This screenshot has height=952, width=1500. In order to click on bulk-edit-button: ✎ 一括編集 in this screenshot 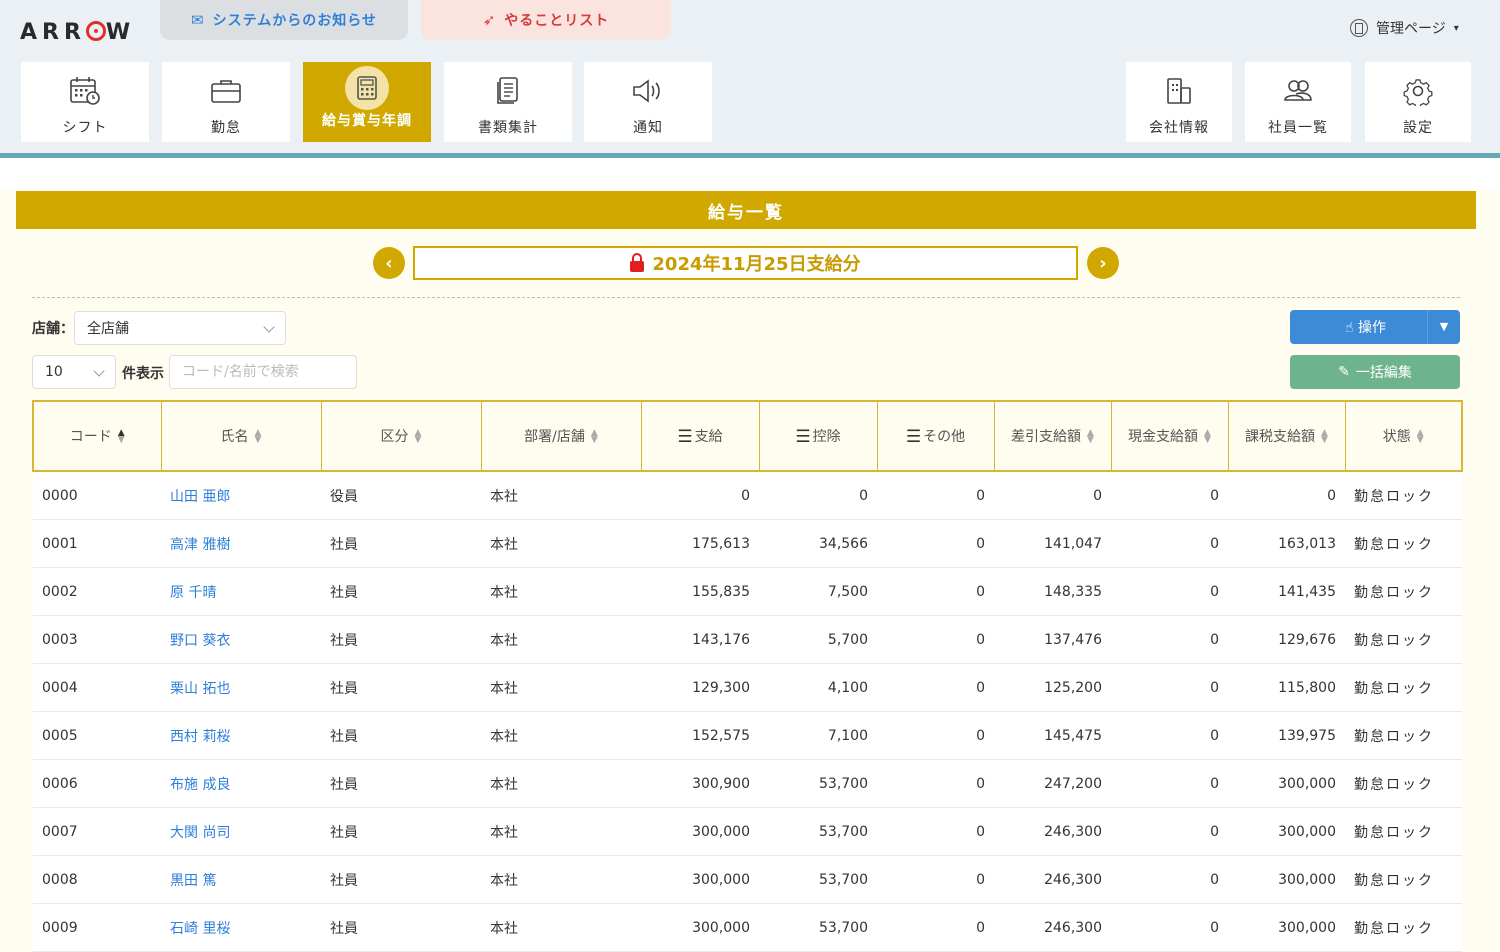, I will do `click(1375, 372)`.